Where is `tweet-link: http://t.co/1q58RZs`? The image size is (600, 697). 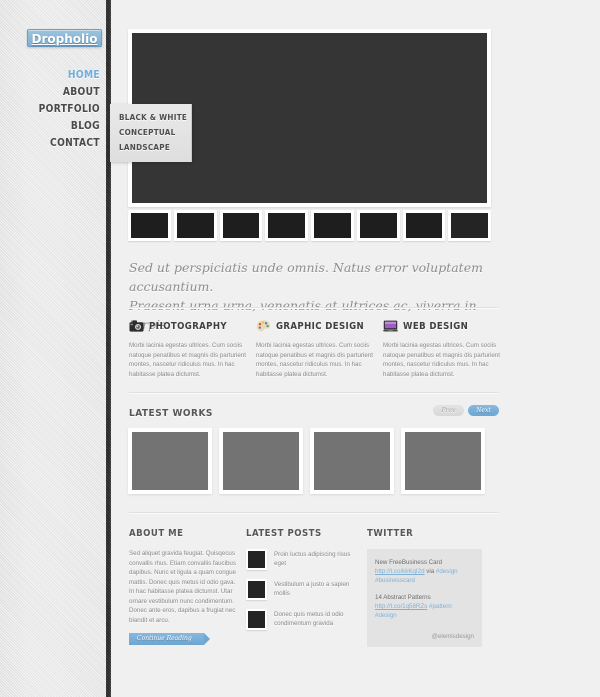
tweet-link: http://t.co/1q58RZs is located at coordinates (401, 606).